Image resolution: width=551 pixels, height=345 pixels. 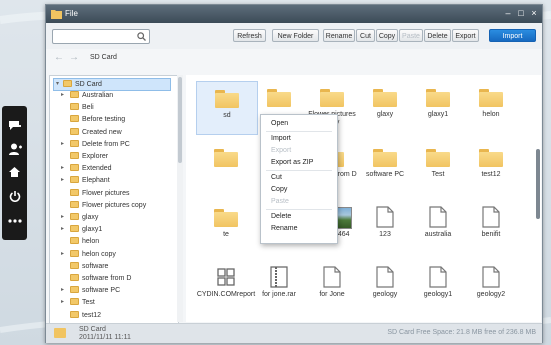 What do you see at coordinates (411, 35) in the screenshot?
I see `paste-button: Paste` at bounding box center [411, 35].